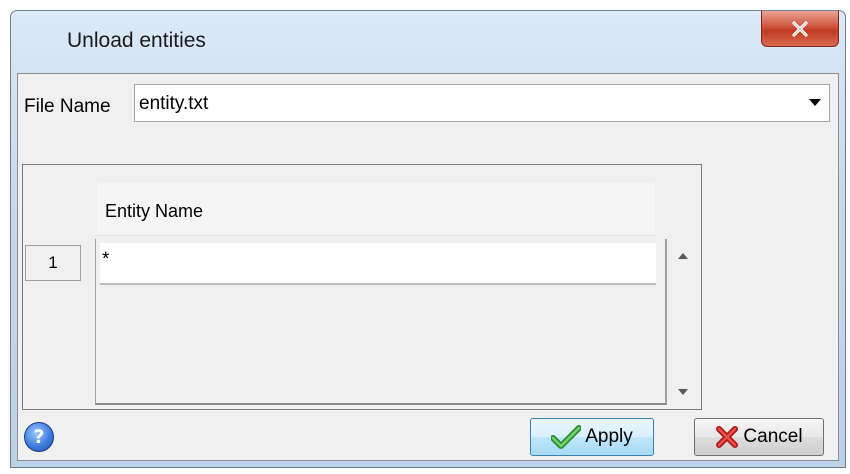 The width and height of the screenshot is (850, 474). I want to click on cancel-label: Cancel, so click(773, 436).